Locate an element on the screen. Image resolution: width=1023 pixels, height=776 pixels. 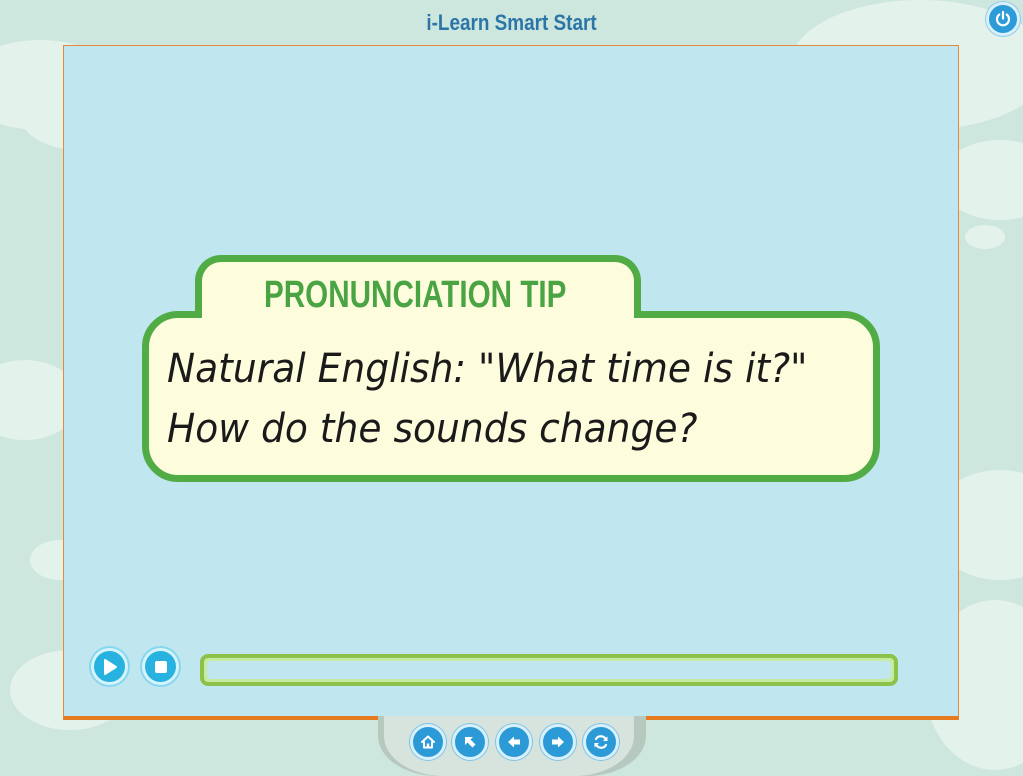
power-button is located at coordinates (1003, 19).